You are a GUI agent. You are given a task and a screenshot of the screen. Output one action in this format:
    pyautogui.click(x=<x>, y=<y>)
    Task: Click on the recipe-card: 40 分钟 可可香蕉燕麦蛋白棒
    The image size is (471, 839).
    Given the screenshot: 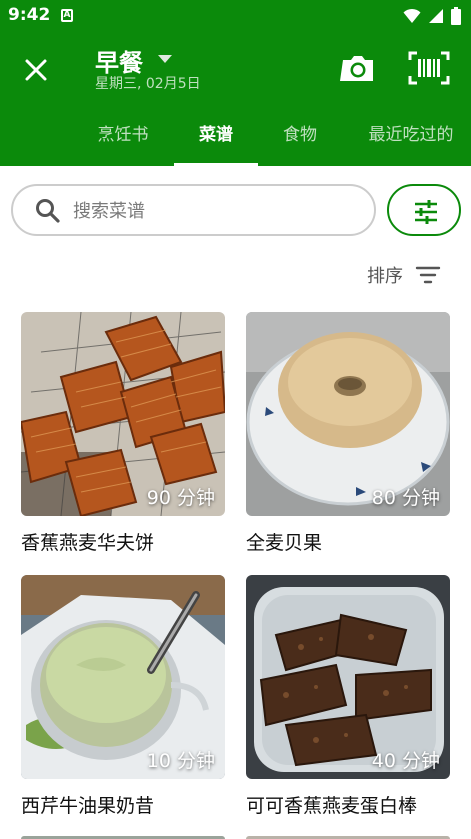 What is the action you would take?
    pyautogui.click(x=348, y=696)
    